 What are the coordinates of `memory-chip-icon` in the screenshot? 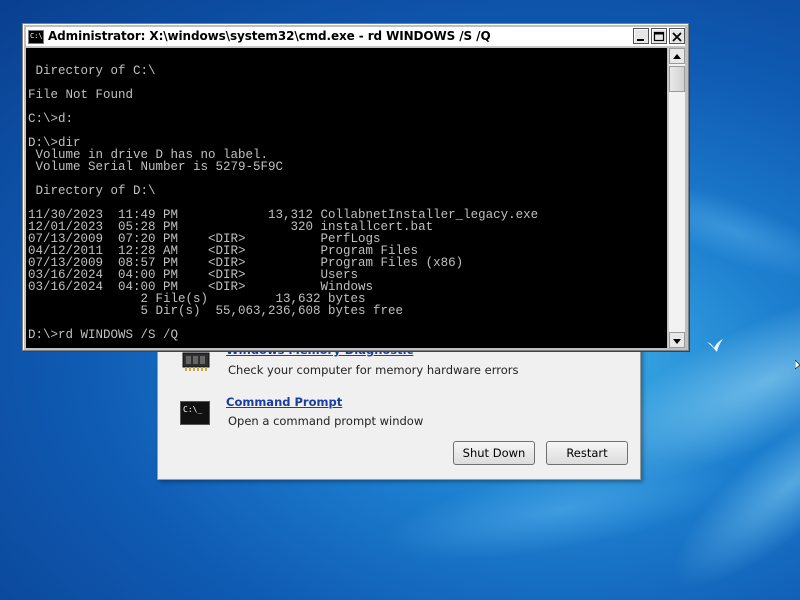 It's located at (196, 361).